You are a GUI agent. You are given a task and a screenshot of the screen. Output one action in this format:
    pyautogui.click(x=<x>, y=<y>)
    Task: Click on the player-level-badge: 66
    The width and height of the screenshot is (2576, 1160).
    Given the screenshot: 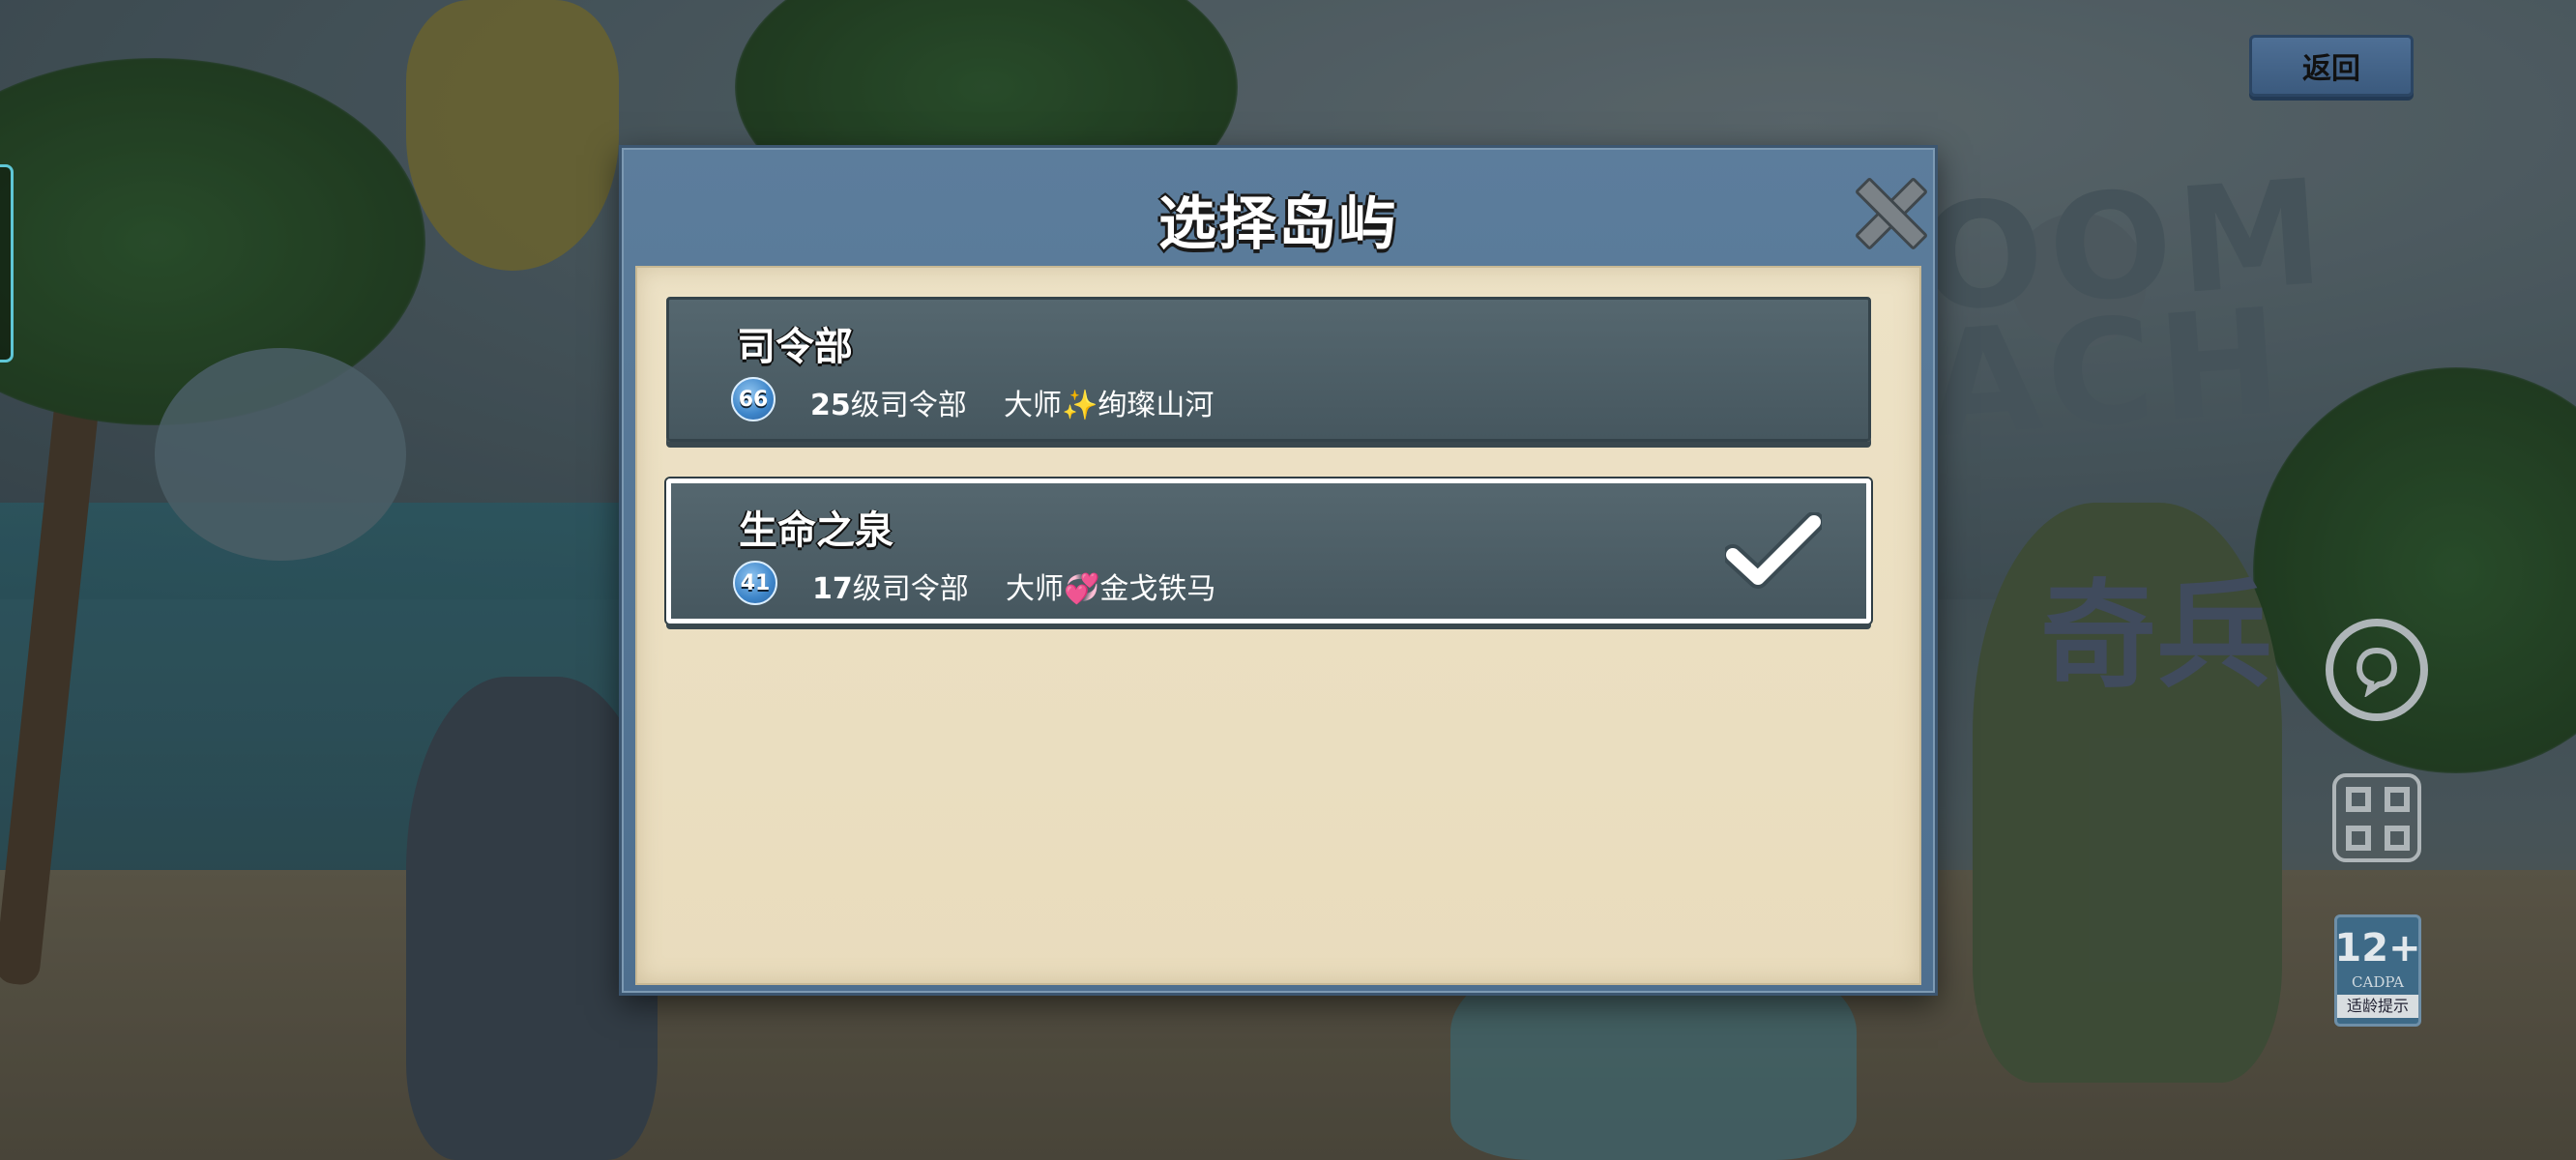 What is the action you would take?
    pyautogui.click(x=753, y=399)
    